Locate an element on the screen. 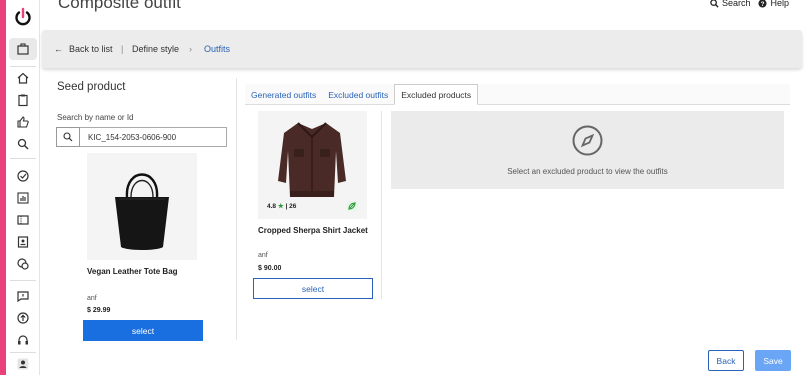  id-card-icon is located at coordinates (23, 242).